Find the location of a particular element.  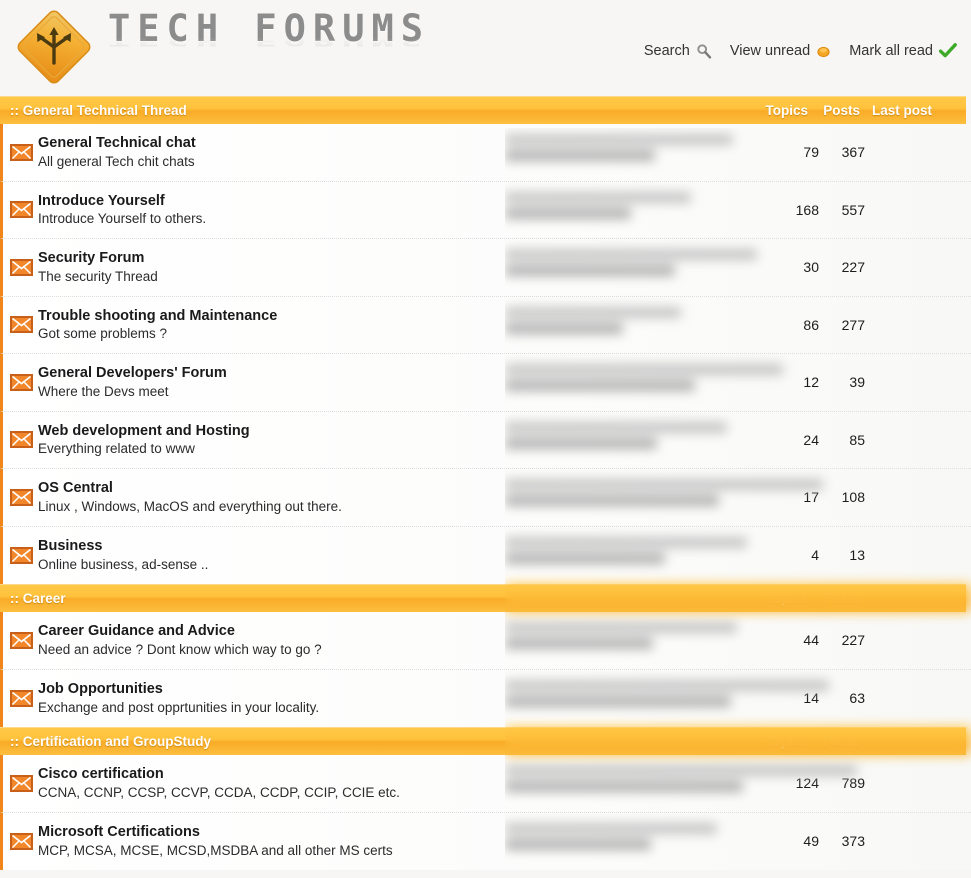

forum-topic-count: 79 is located at coordinates (811, 152).